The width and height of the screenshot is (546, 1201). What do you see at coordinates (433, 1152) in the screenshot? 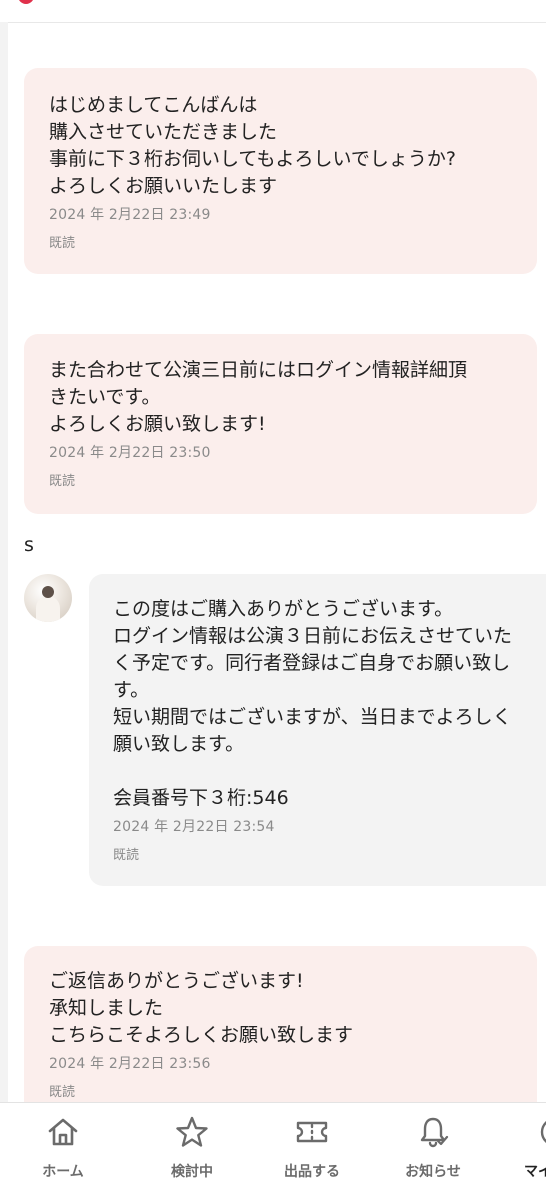
I see `nav-notifications: お知らせ` at bounding box center [433, 1152].